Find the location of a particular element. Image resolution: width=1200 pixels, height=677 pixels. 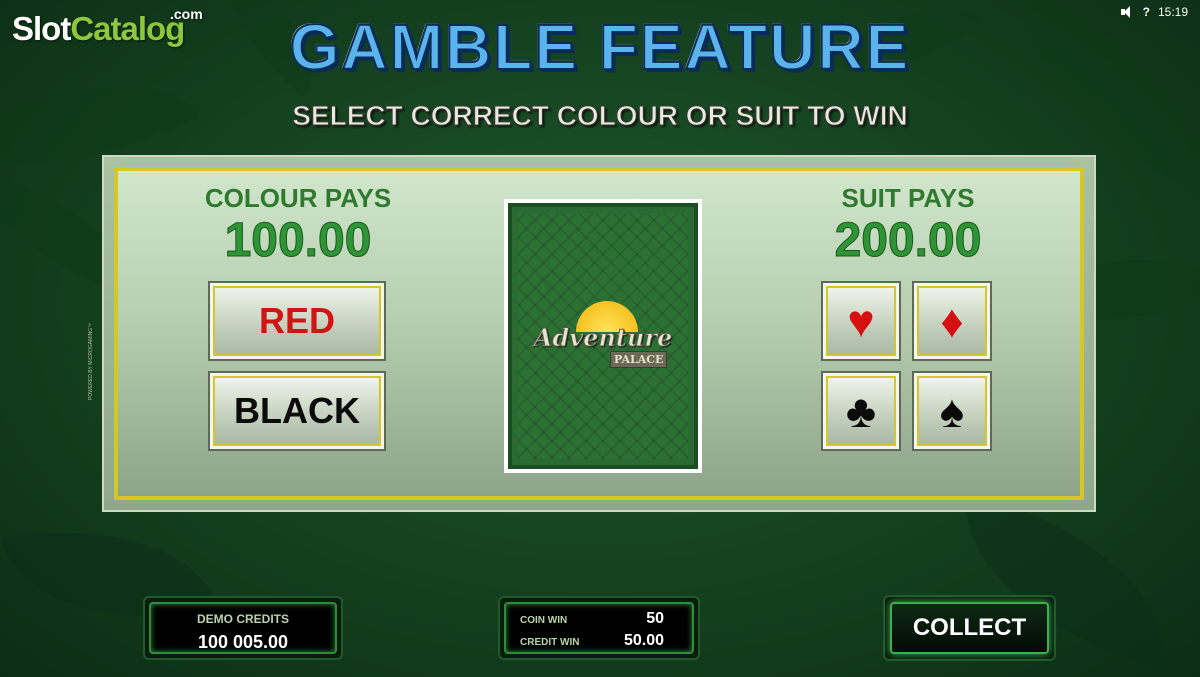

collect-button-label: COLLECT is located at coordinates (969, 628).